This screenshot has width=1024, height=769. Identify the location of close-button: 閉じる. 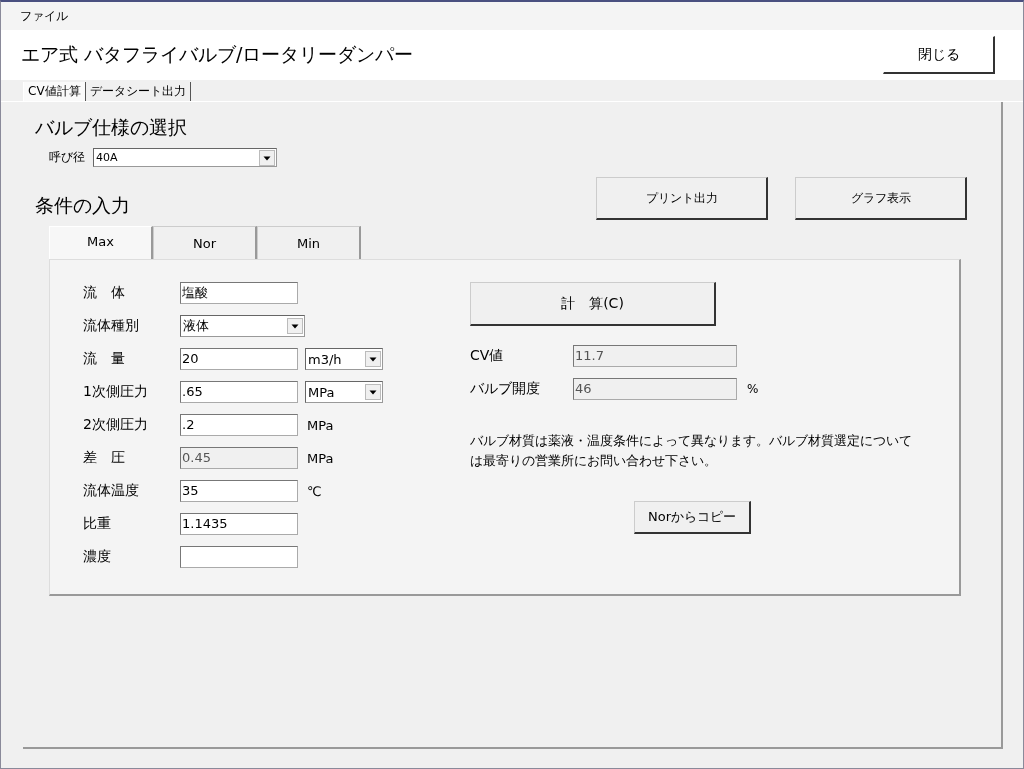
(939, 55).